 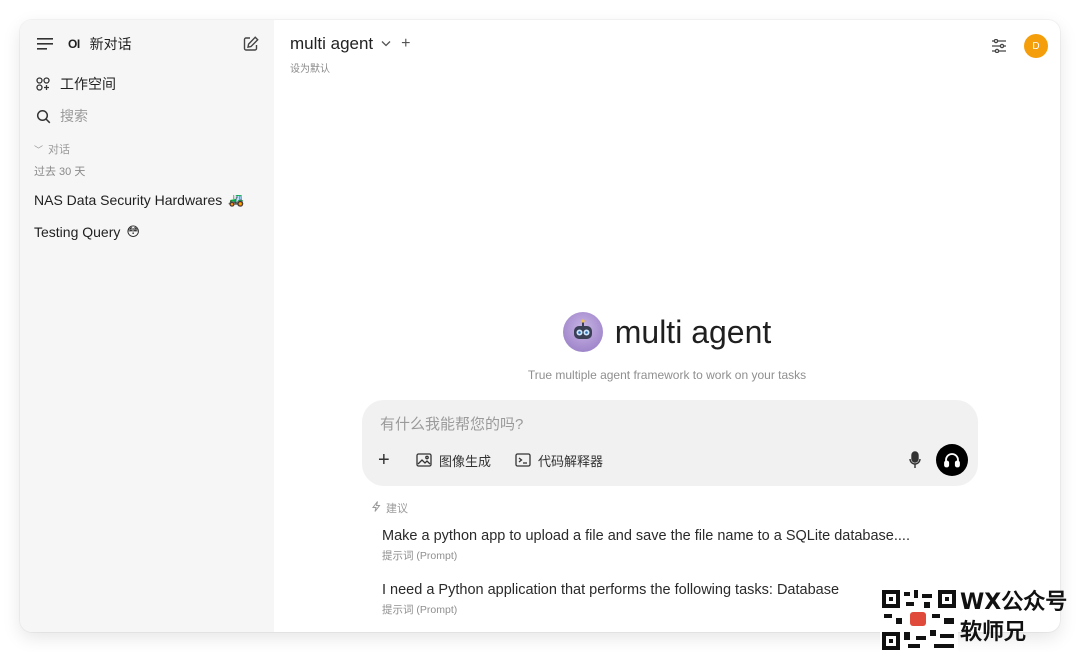 I want to click on sidebar-item-label: 工作空间, so click(x=88, y=84).